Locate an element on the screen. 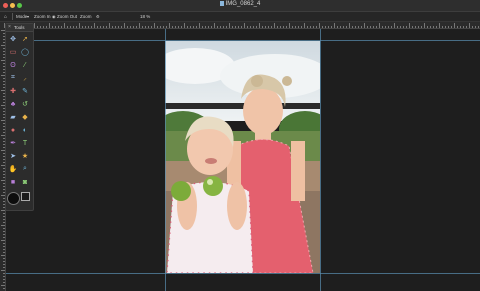 Image resolution: width=480 pixels, height=291 pixels. mode-dropdown-icon: ▾ is located at coordinates (28, 16).